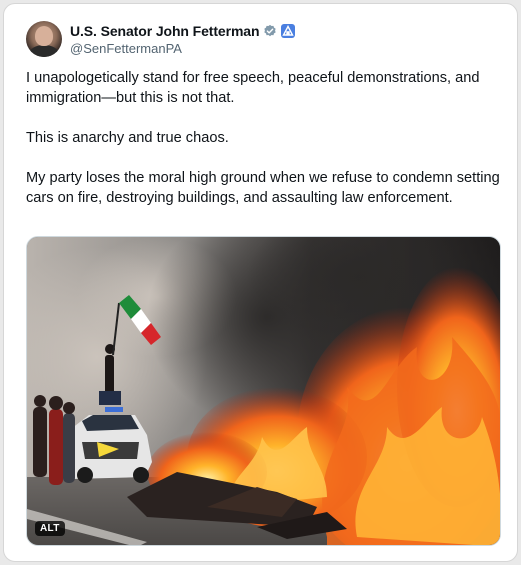  What do you see at coordinates (165, 31) in the screenshot?
I see `author-display-name: U.S. Senator John Fetterman` at bounding box center [165, 31].